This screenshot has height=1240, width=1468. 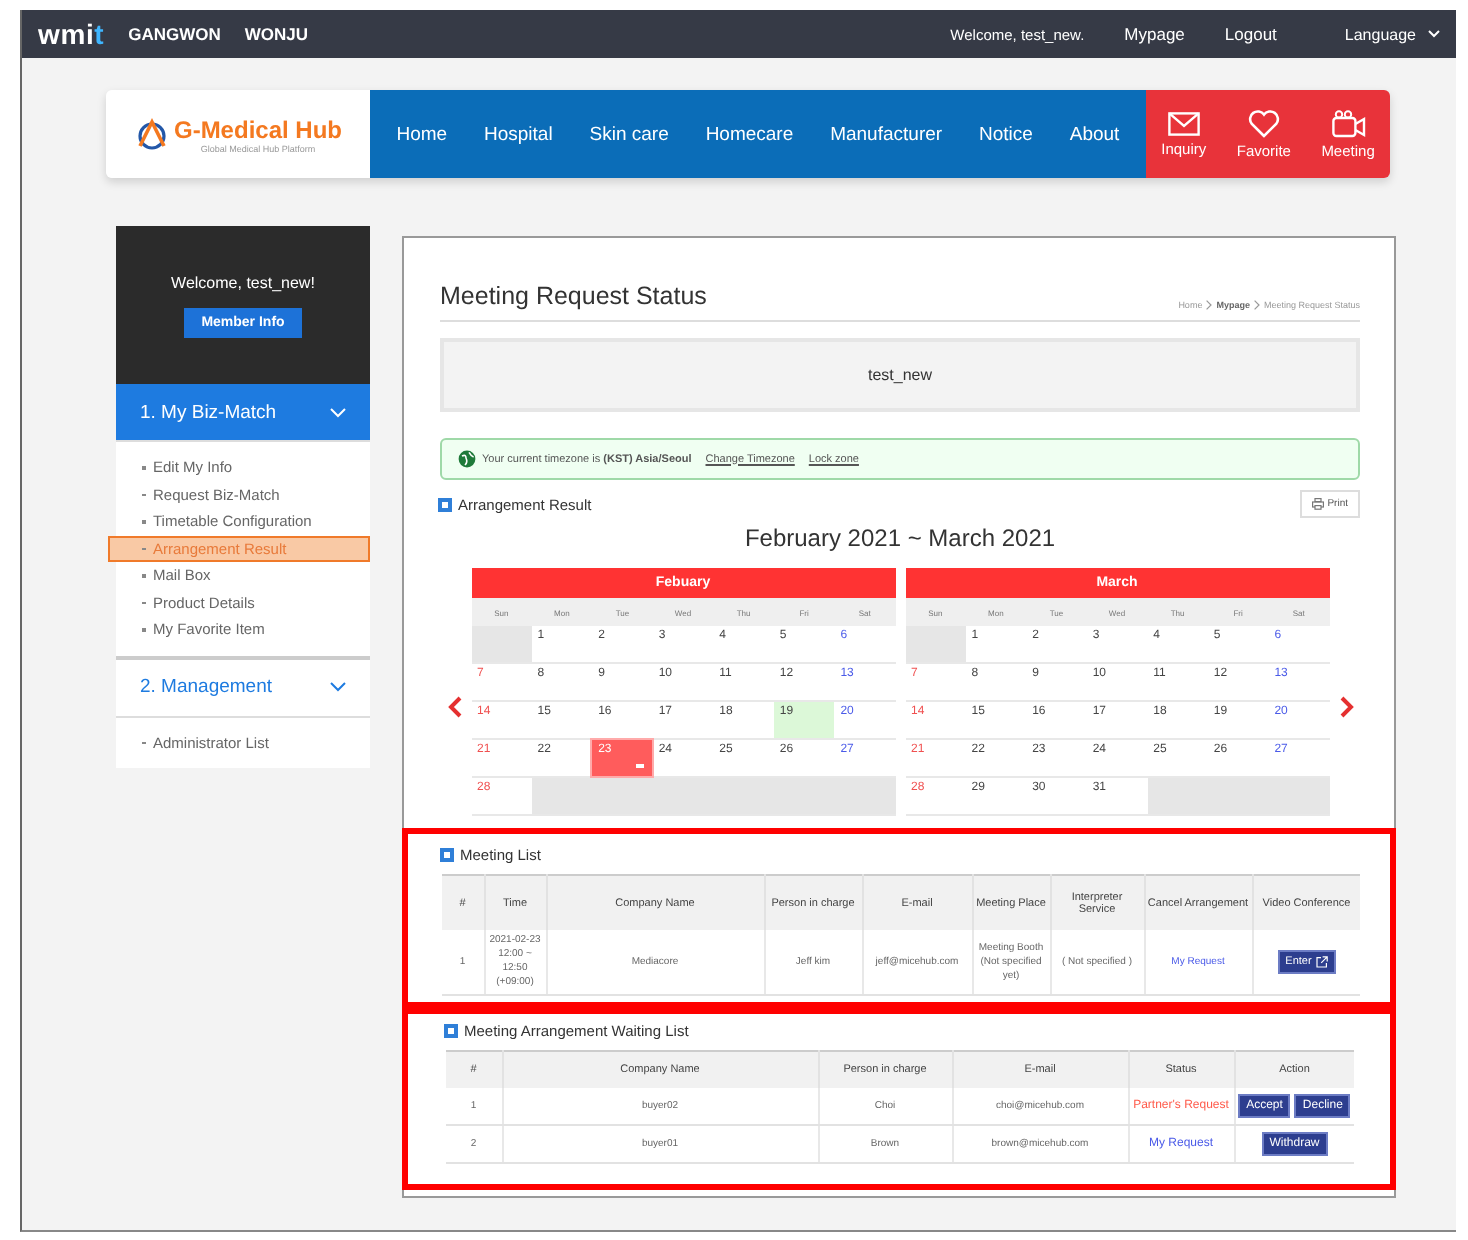 I want to click on sidebar-section-header: 2. Management, so click(x=243, y=686).